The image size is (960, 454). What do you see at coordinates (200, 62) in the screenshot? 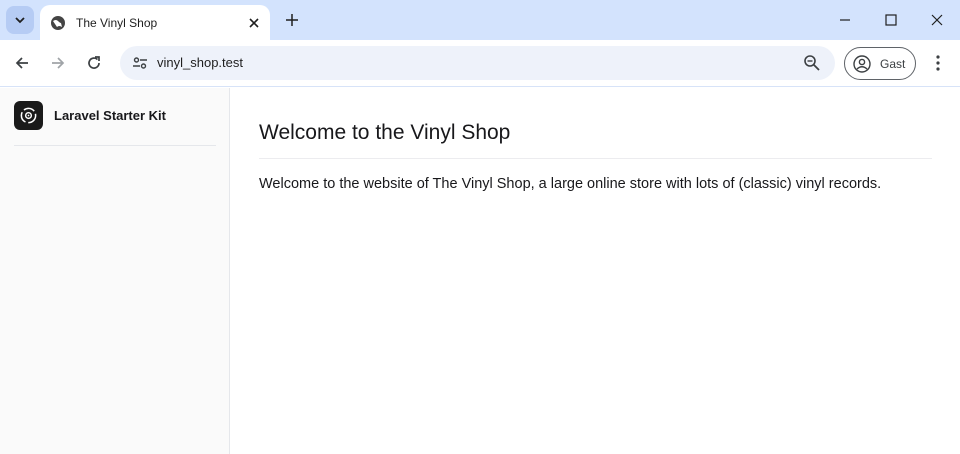
I see `address-url: vinyl_shop.test` at bounding box center [200, 62].